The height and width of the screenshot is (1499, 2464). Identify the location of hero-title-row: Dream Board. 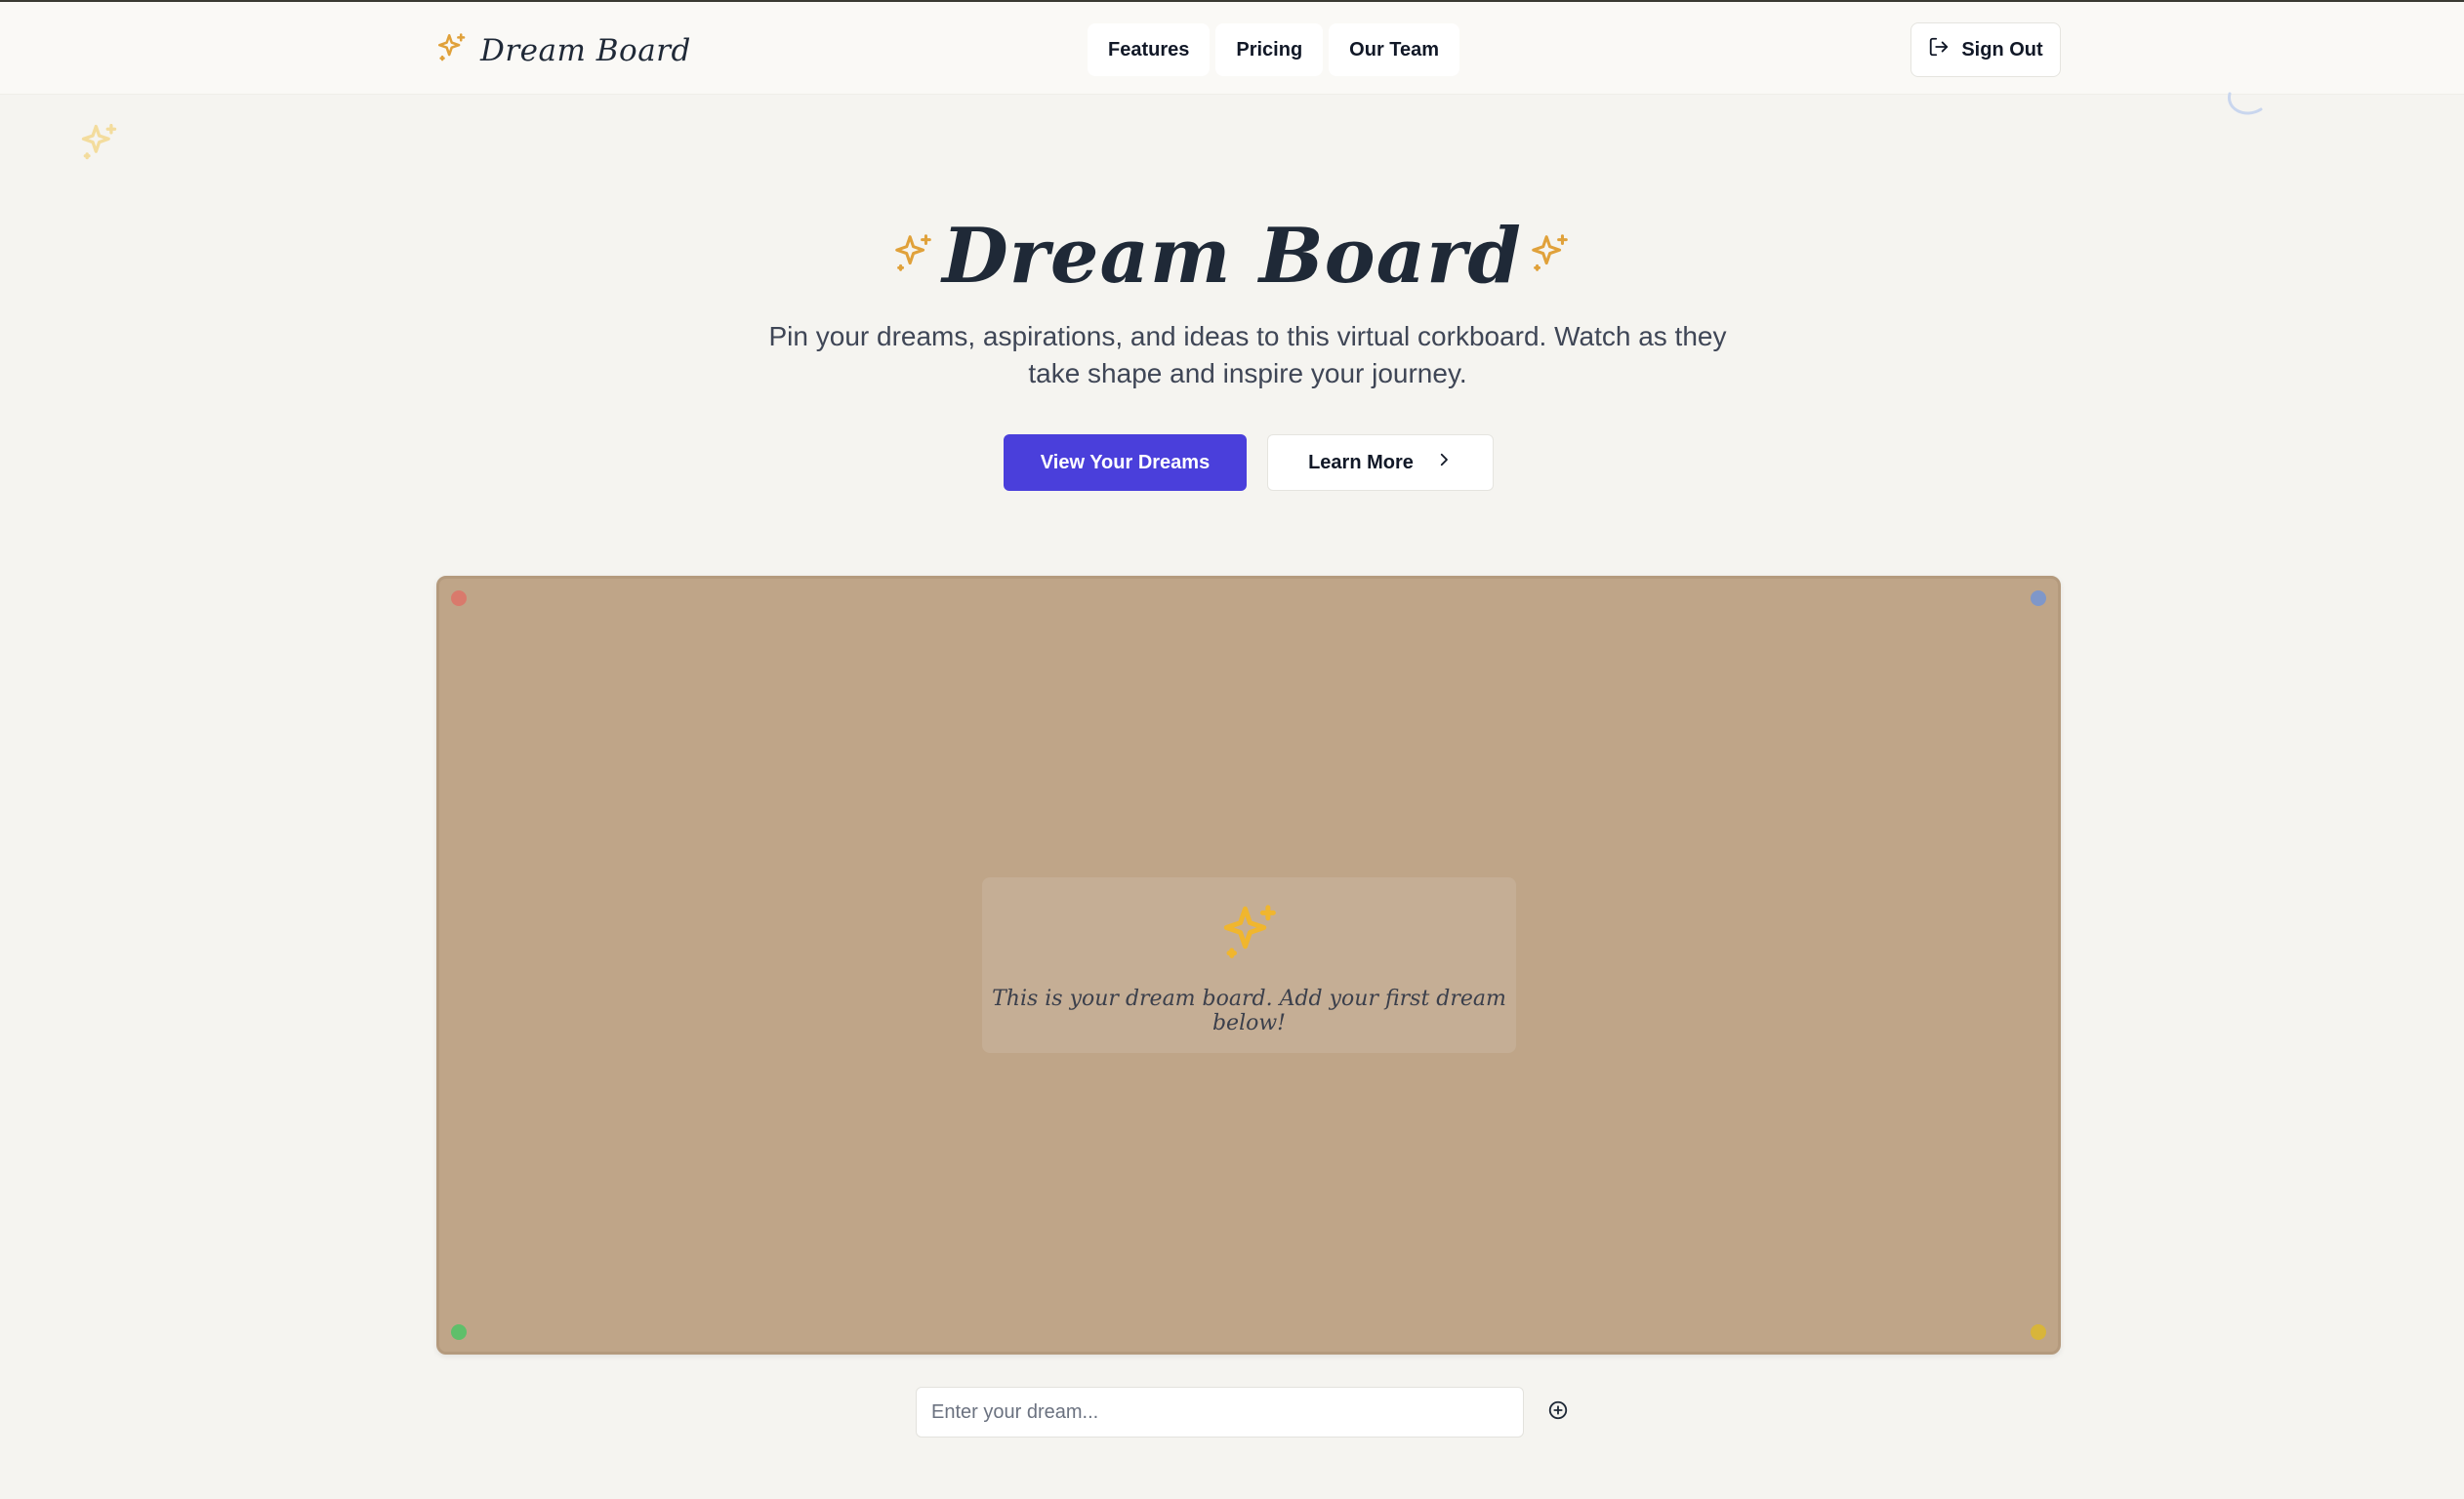
(1232, 257).